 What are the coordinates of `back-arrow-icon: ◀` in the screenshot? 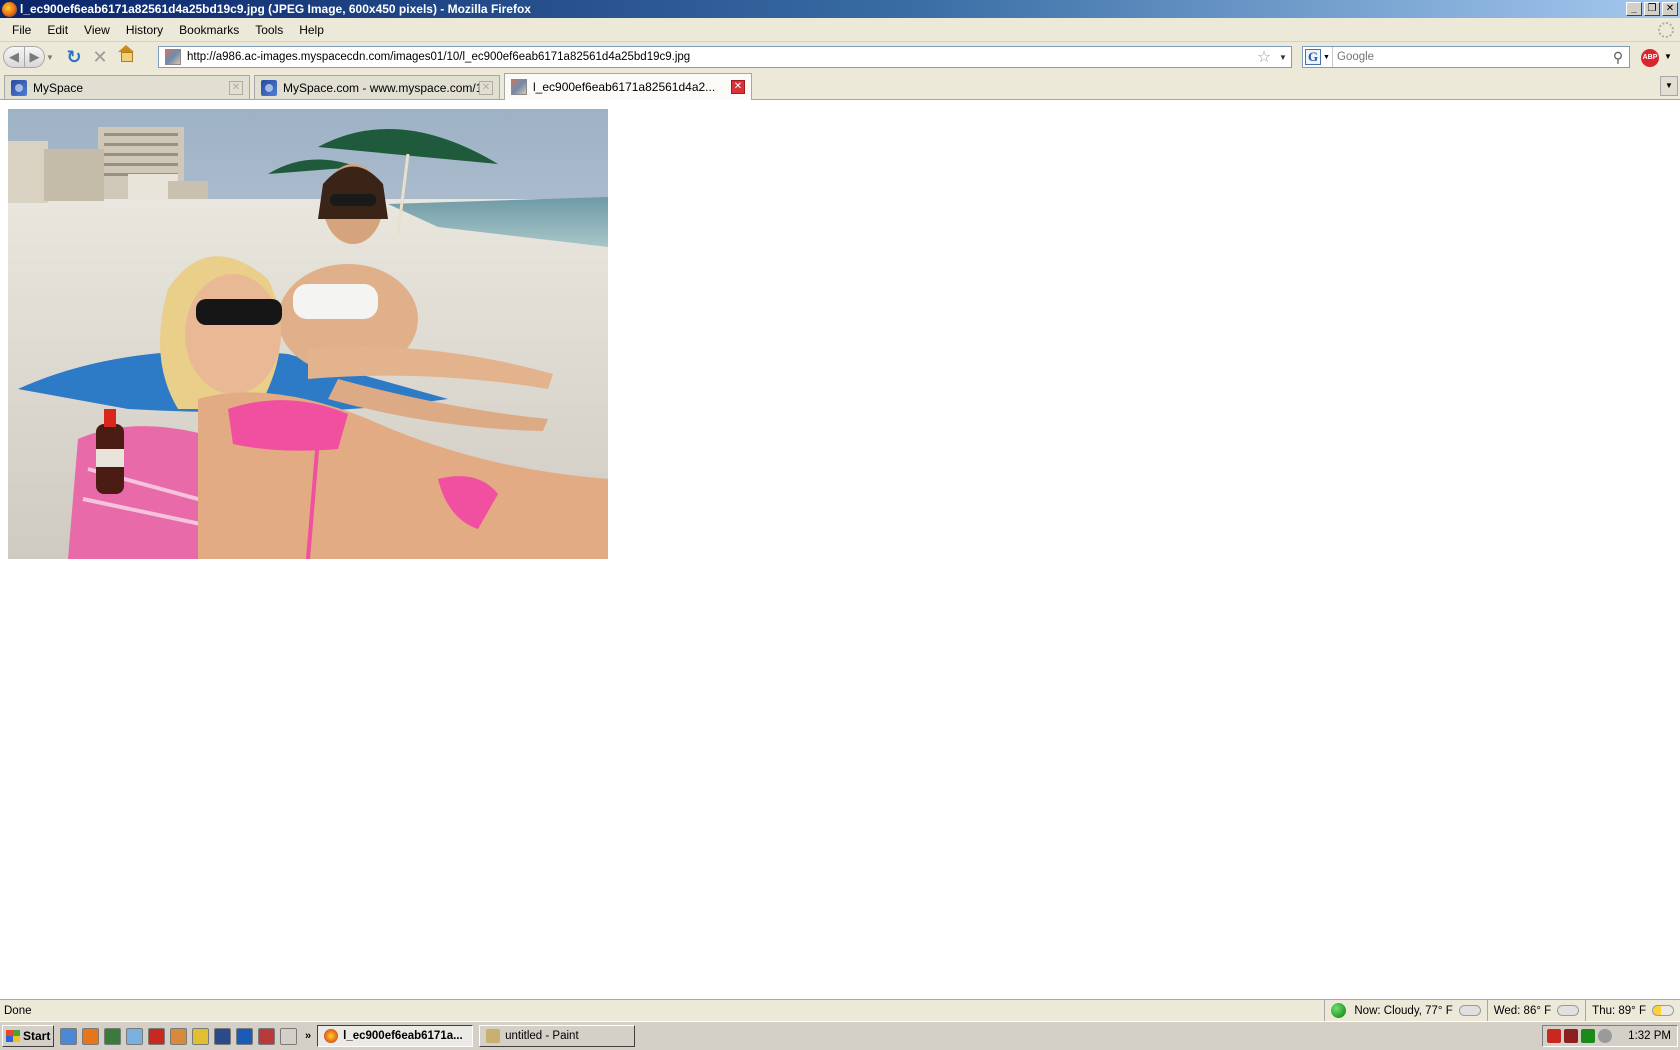 It's located at (14, 56).